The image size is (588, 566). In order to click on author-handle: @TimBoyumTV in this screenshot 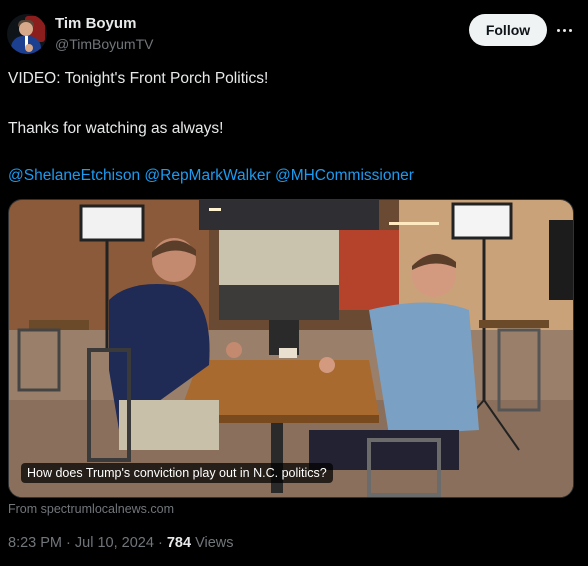, I will do `click(104, 44)`.